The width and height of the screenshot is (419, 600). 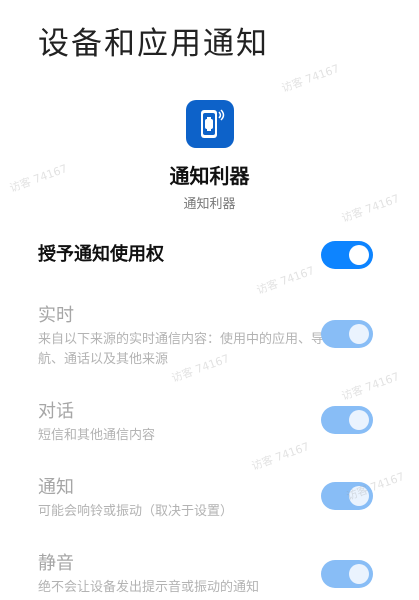 What do you see at coordinates (347, 496) in the screenshot?
I see `notification-toggle` at bounding box center [347, 496].